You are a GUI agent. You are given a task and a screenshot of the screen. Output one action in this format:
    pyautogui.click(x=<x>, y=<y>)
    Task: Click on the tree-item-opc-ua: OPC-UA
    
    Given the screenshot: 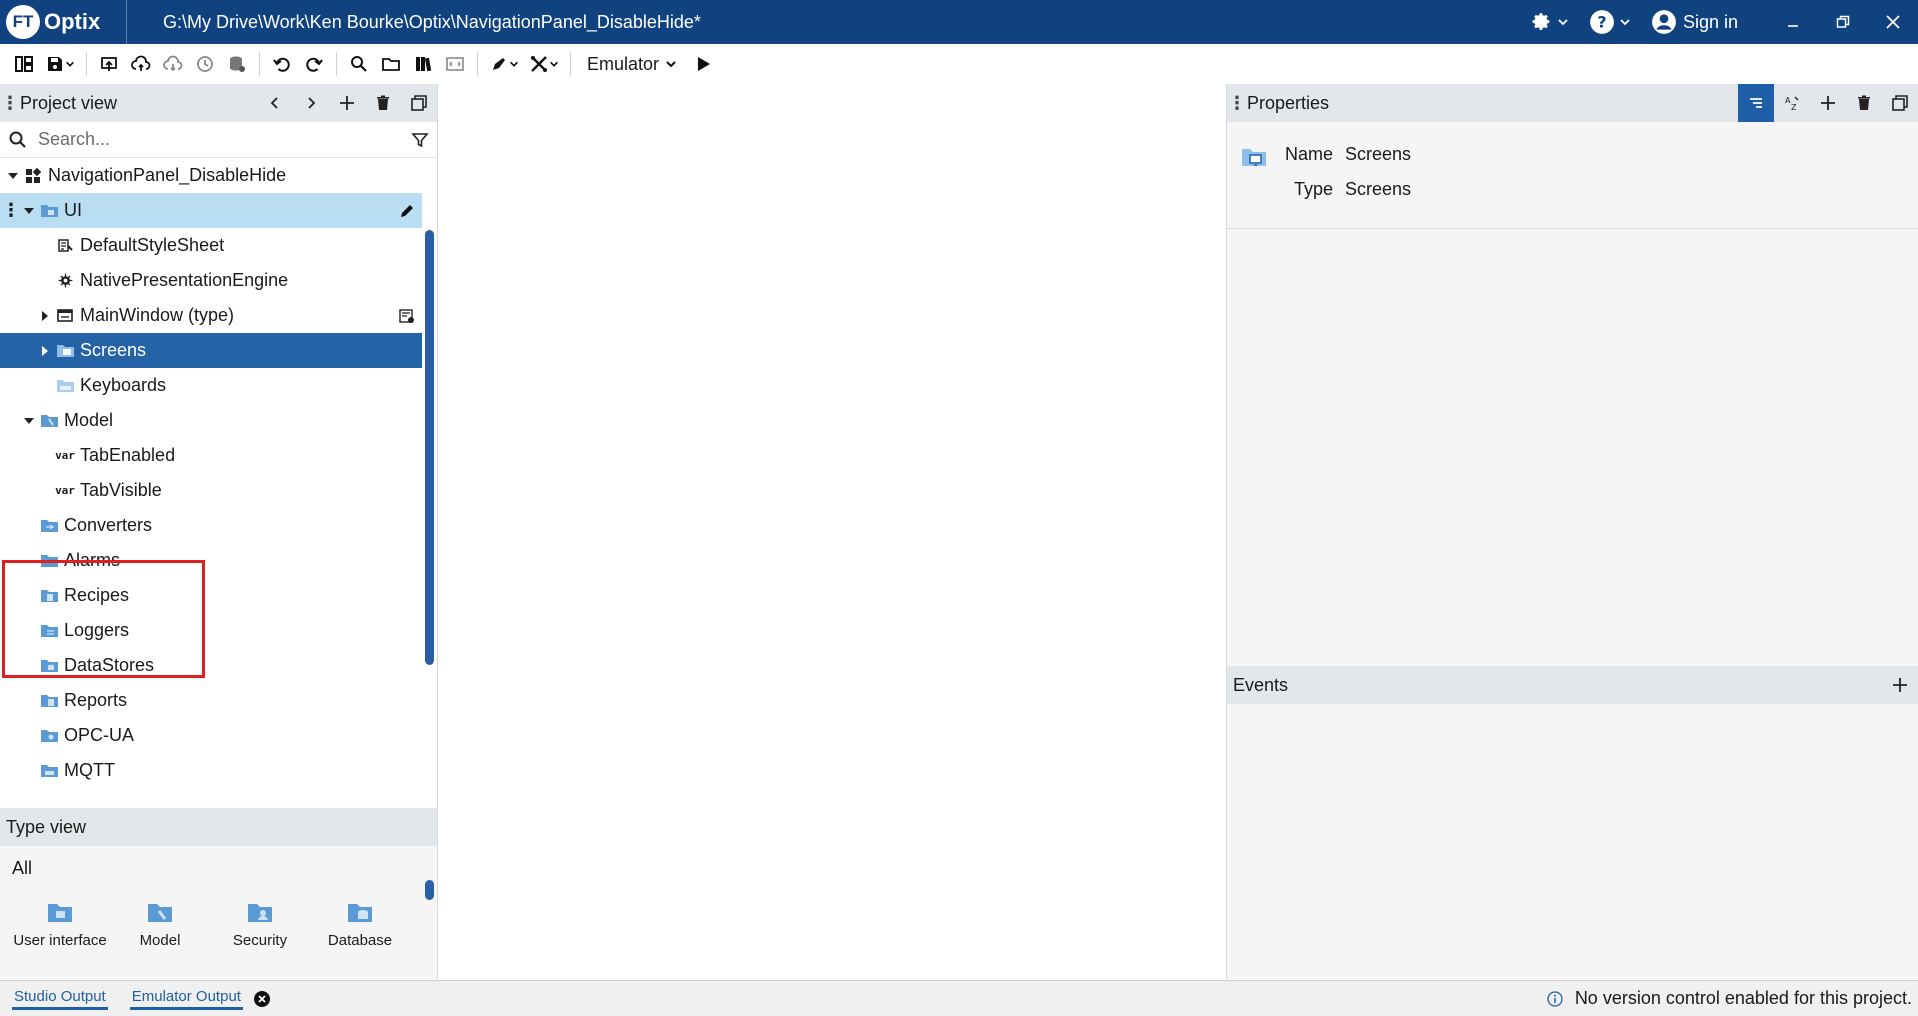 What is the action you would take?
    pyautogui.click(x=211, y=735)
    